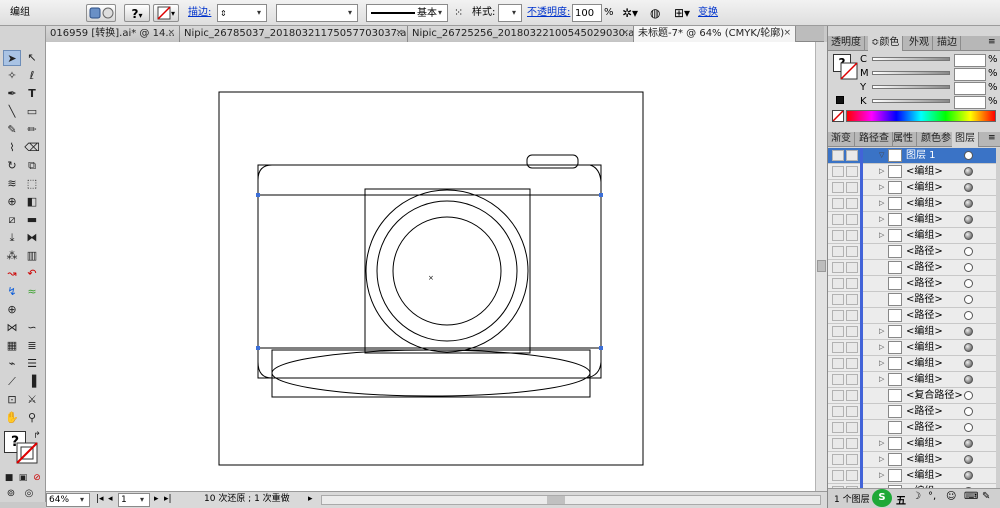 Image resolution: width=1000 pixels, height=508 pixels. Describe the element at coordinates (68, 500) in the screenshot. I see `zoom-field: 64% ▾` at that location.